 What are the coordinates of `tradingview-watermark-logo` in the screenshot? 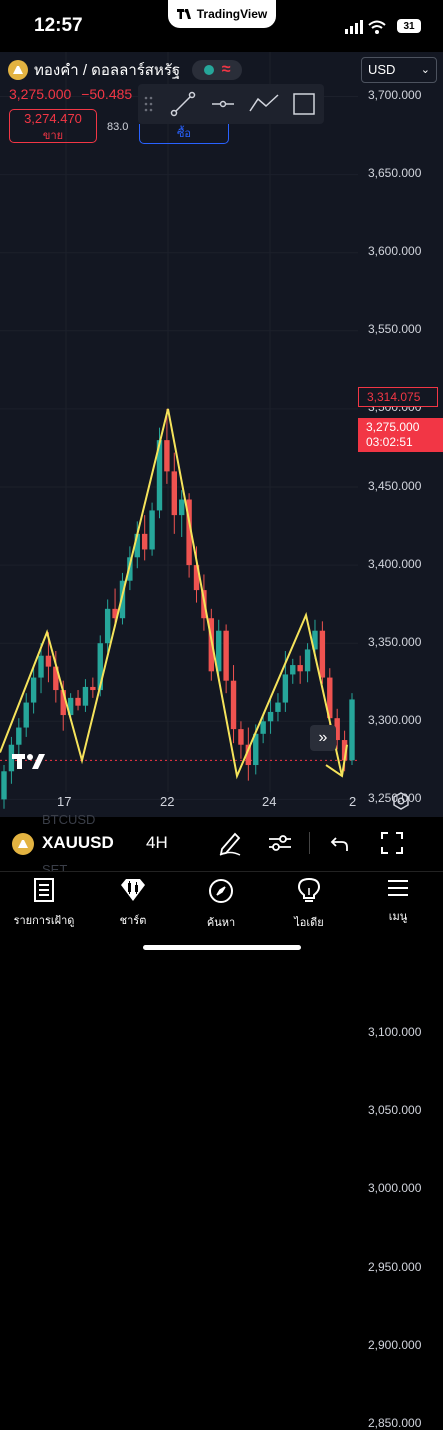 It's located at (28, 761).